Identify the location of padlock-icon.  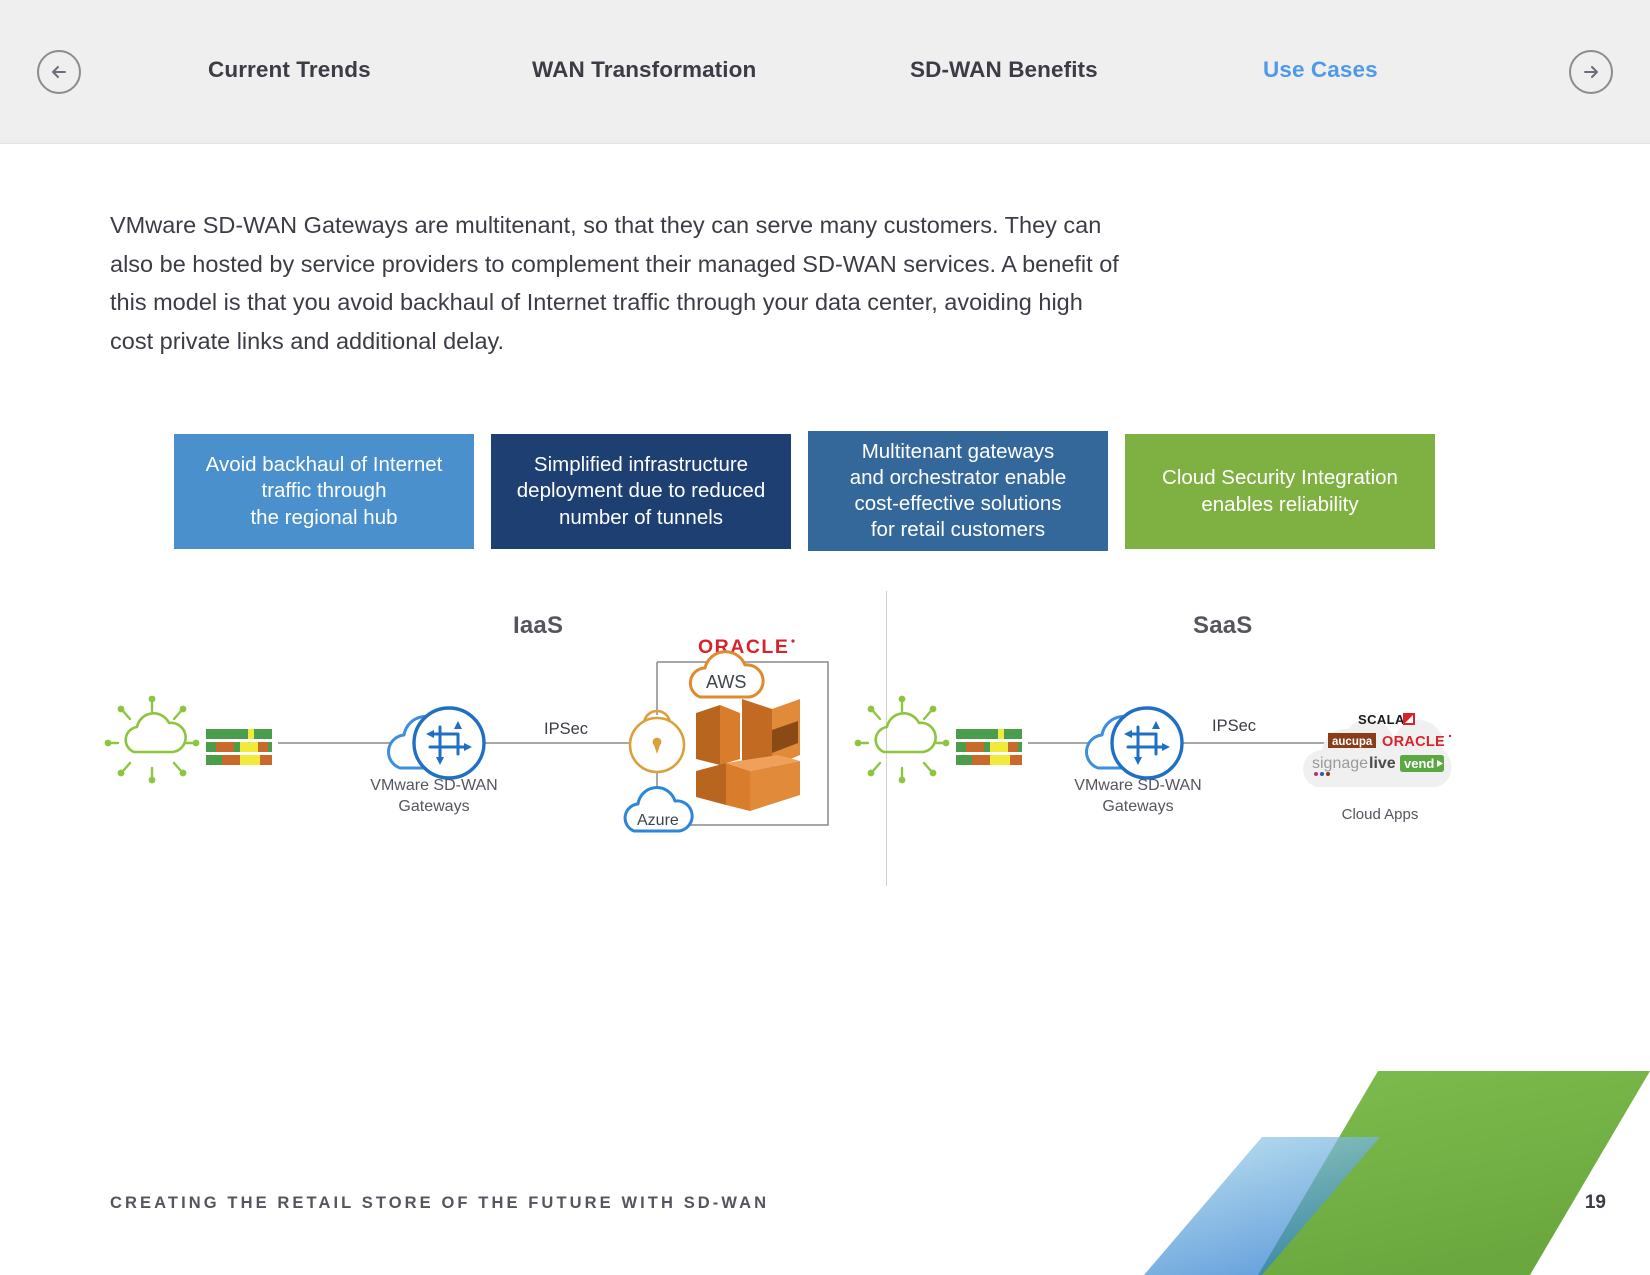
(657, 741).